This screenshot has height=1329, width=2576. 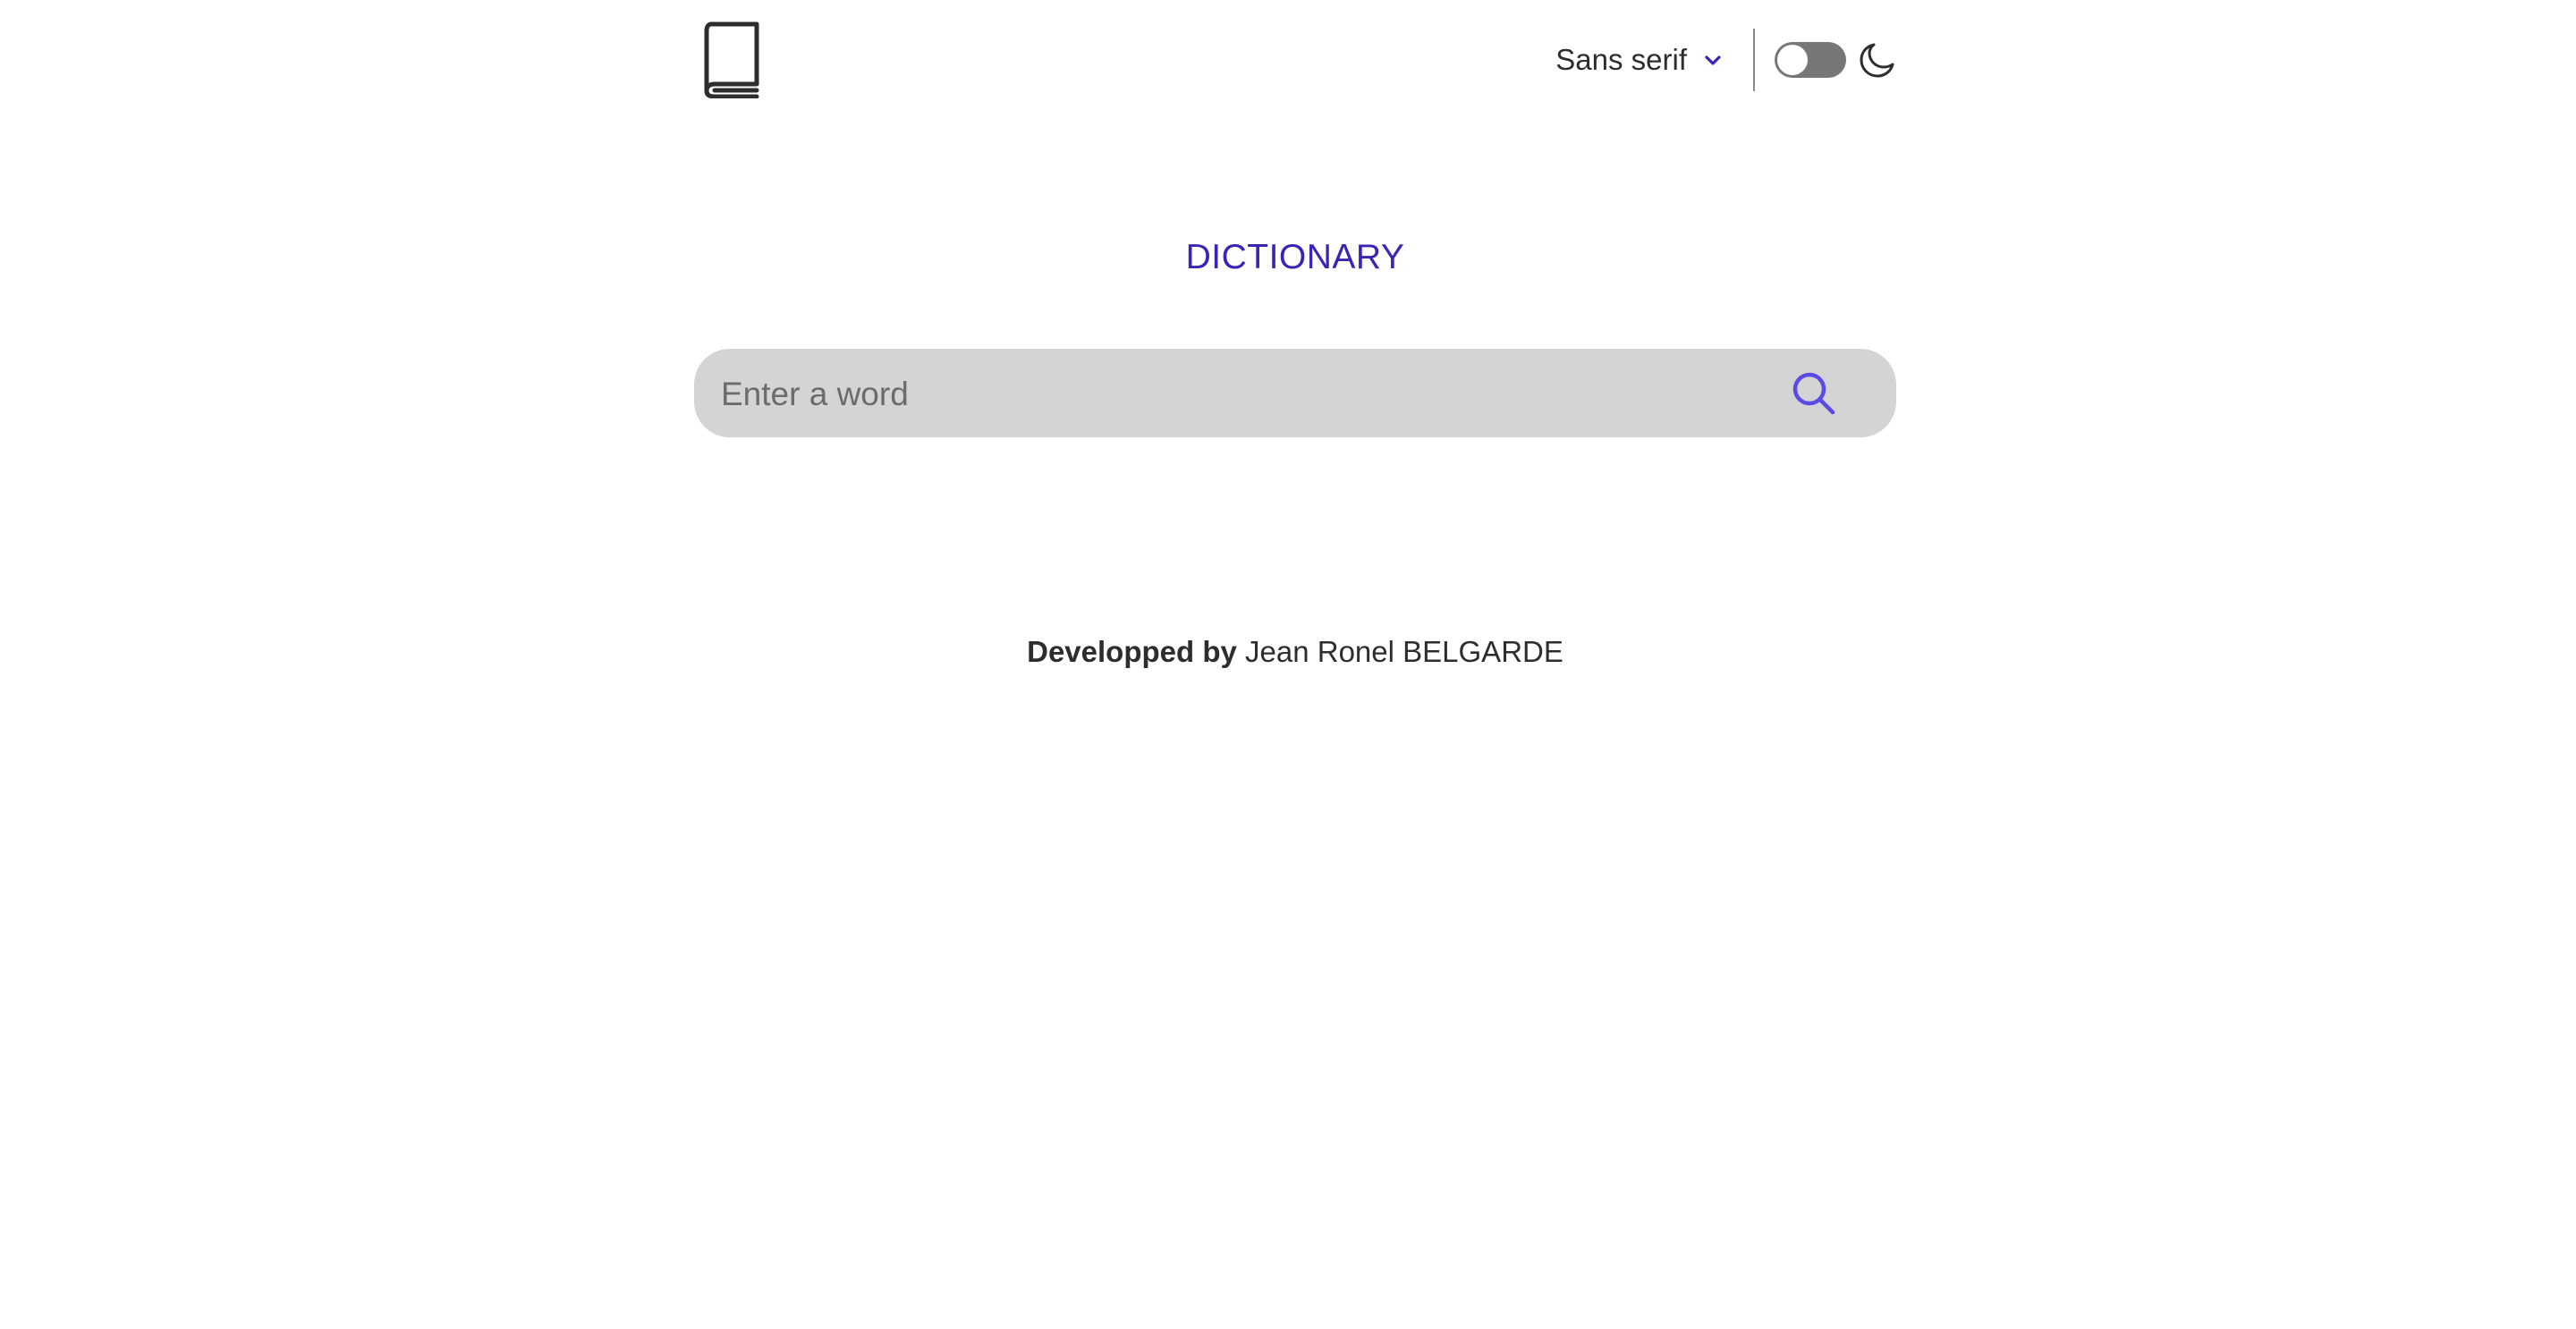 I want to click on footer-credit: Developped by Jean Ronel BELGARDE, so click(x=1295, y=652).